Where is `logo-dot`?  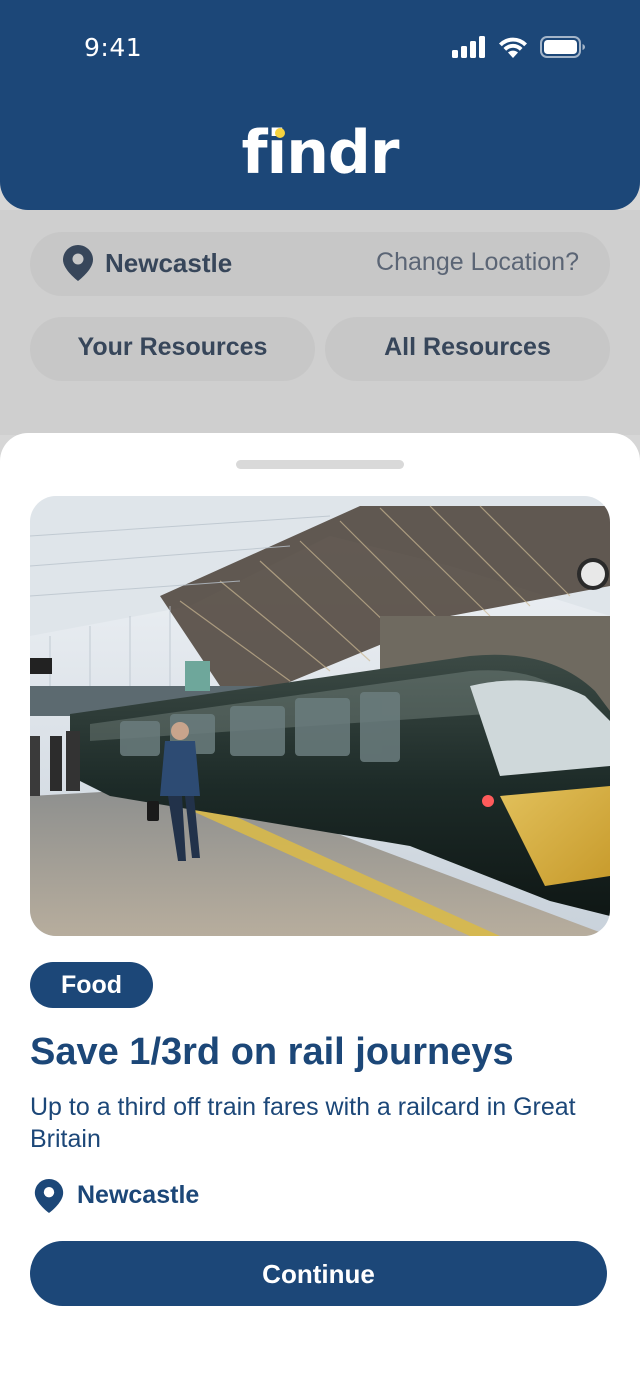 logo-dot is located at coordinates (280, 133).